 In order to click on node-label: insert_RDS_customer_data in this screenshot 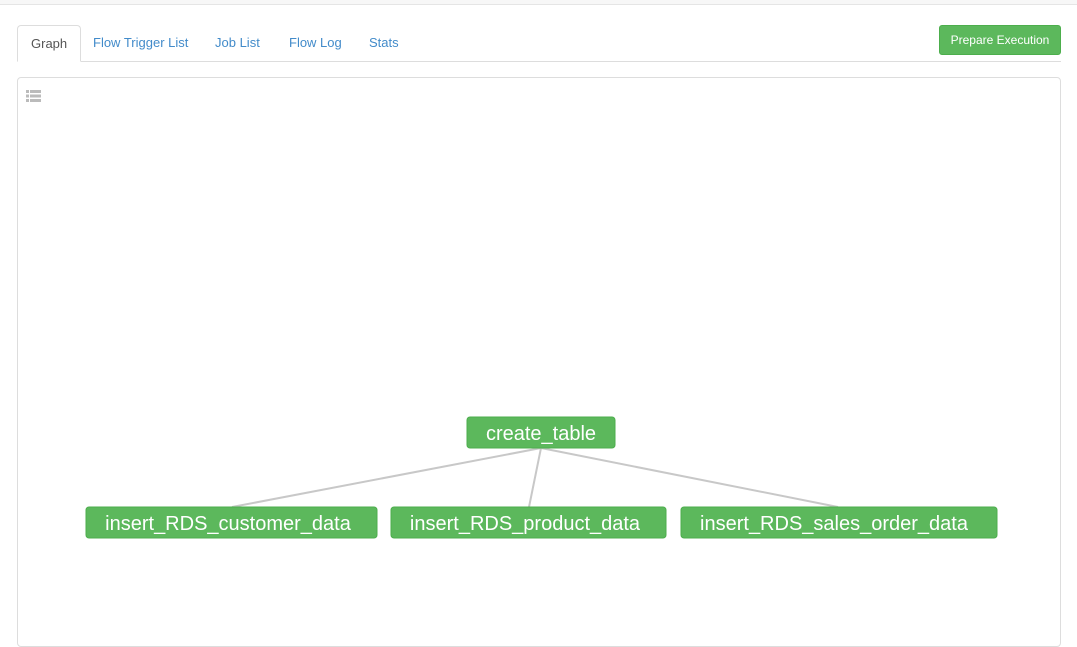, I will do `click(228, 524)`.